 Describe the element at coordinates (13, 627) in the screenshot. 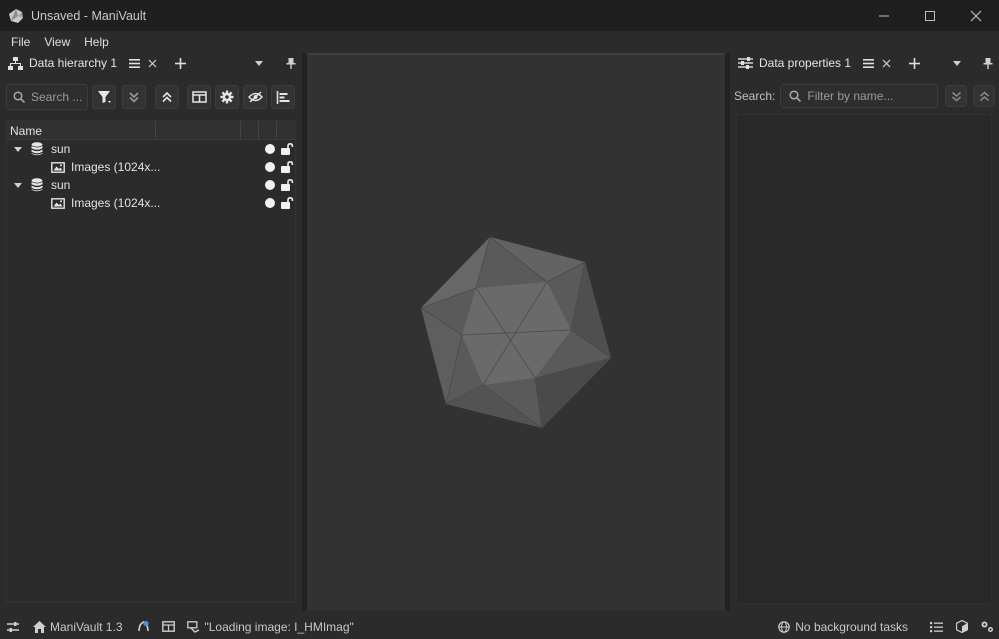

I see `status-settings-button` at that location.